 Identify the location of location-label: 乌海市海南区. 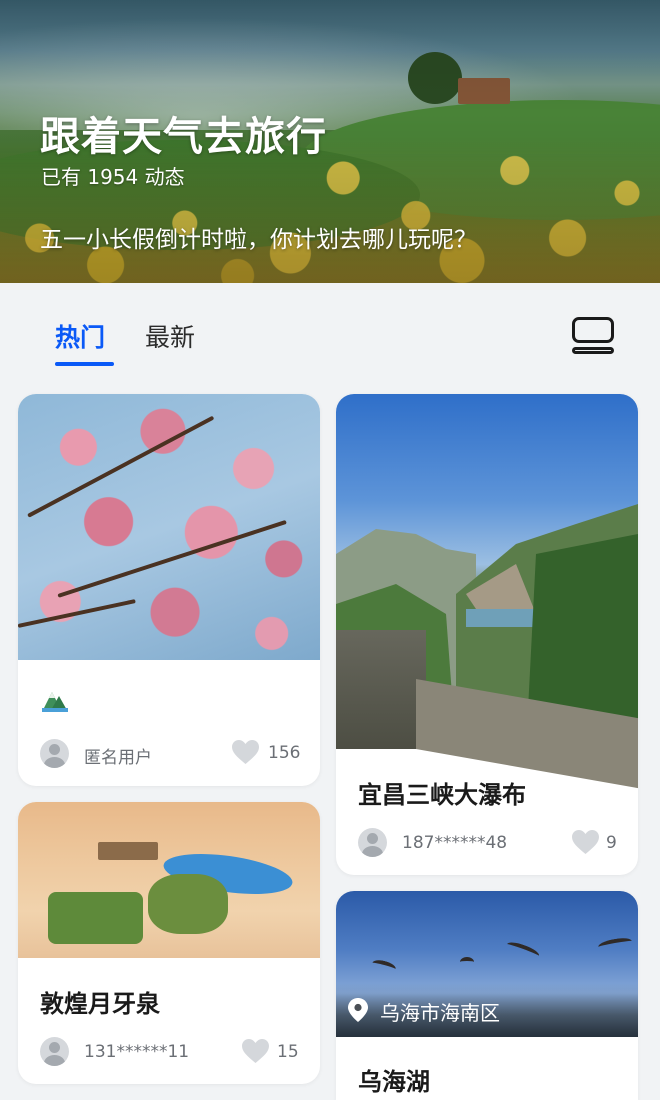
(440, 1013).